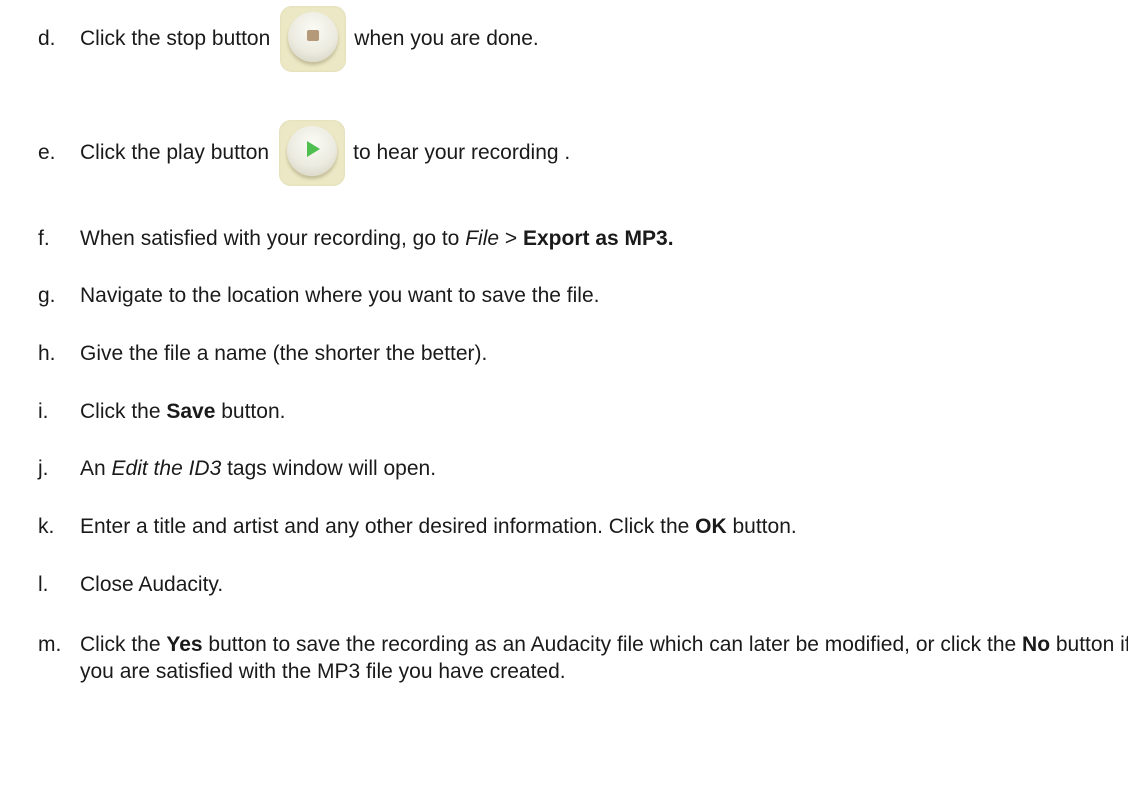  I want to click on step-letter: h., so click(47, 353).